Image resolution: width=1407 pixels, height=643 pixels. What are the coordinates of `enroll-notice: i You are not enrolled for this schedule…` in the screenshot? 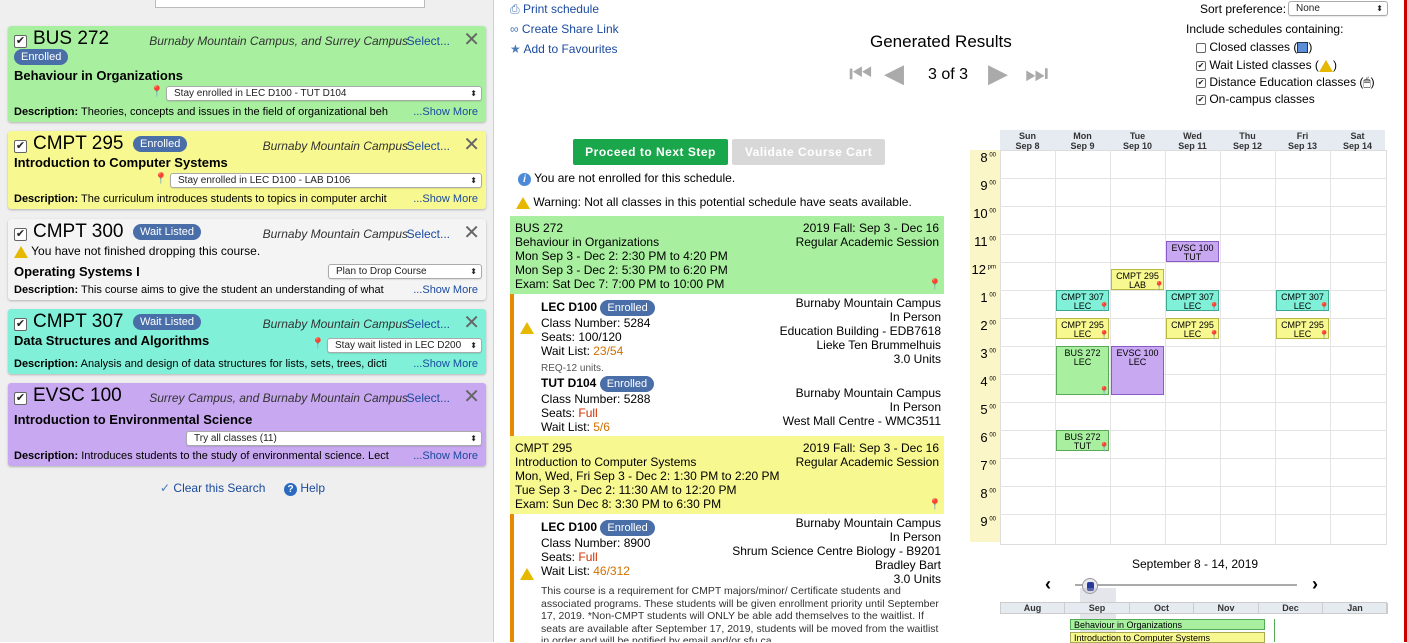 It's located at (626, 178).